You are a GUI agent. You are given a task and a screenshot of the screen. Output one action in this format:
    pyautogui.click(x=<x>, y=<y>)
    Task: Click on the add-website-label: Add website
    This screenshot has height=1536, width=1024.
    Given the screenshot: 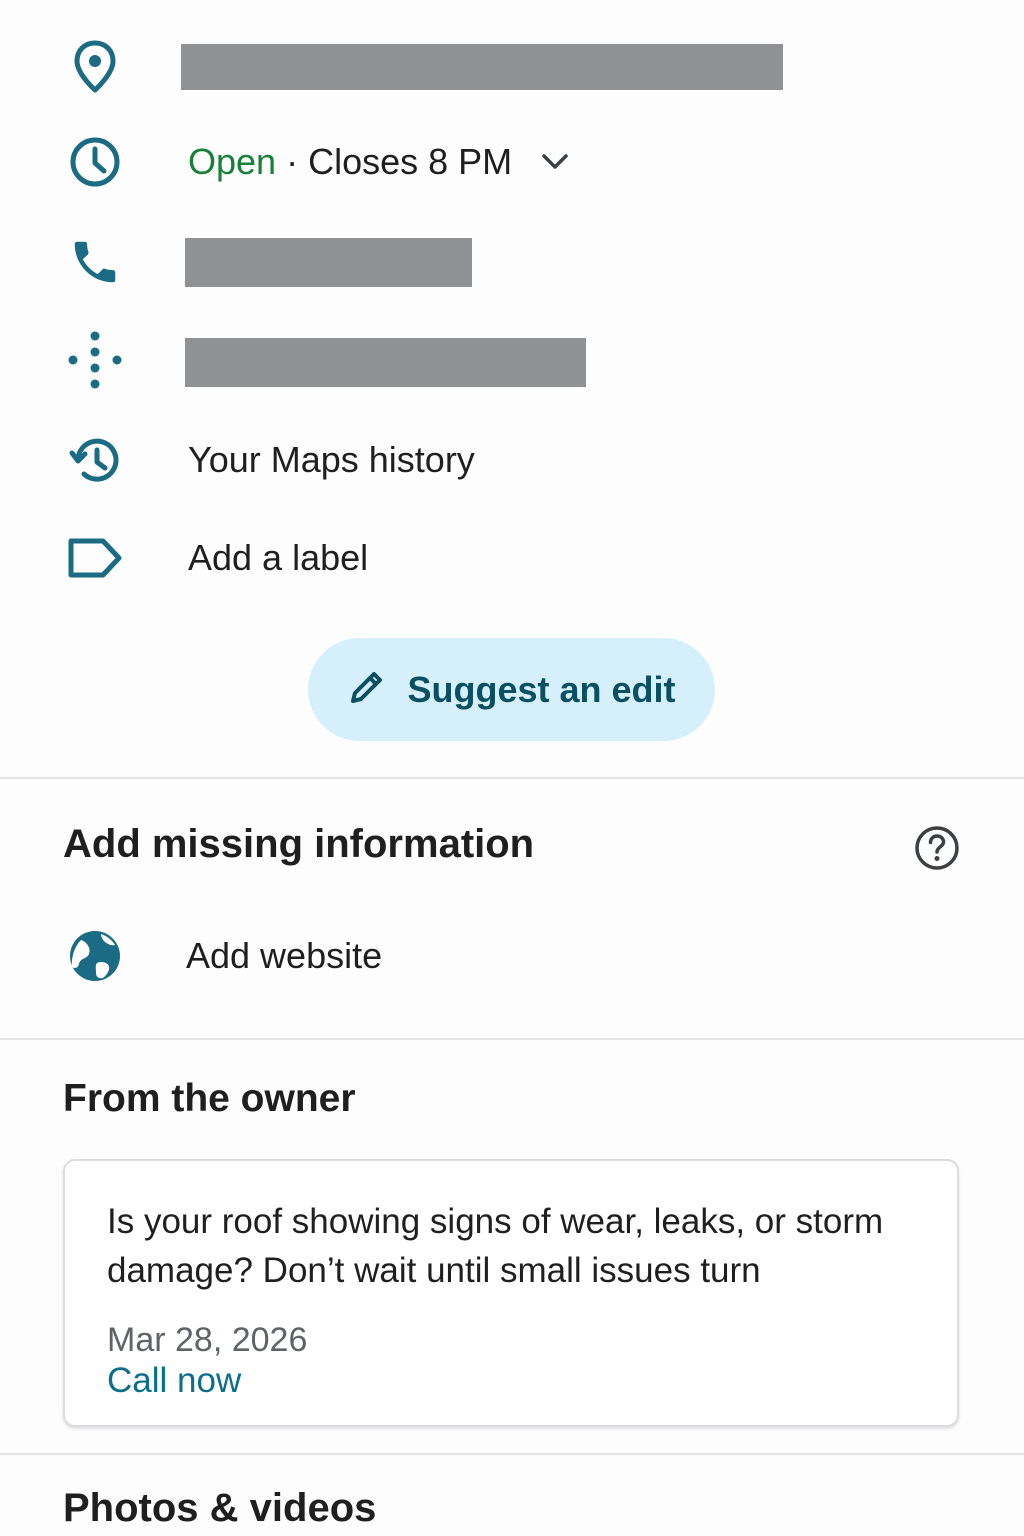 What is the action you would take?
    pyautogui.click(x=284, y=955)
    